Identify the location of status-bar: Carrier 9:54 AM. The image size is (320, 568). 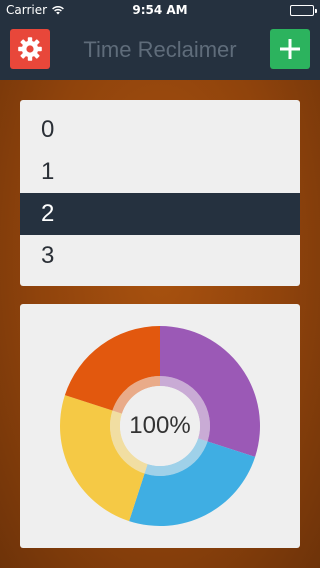
(160, 10).